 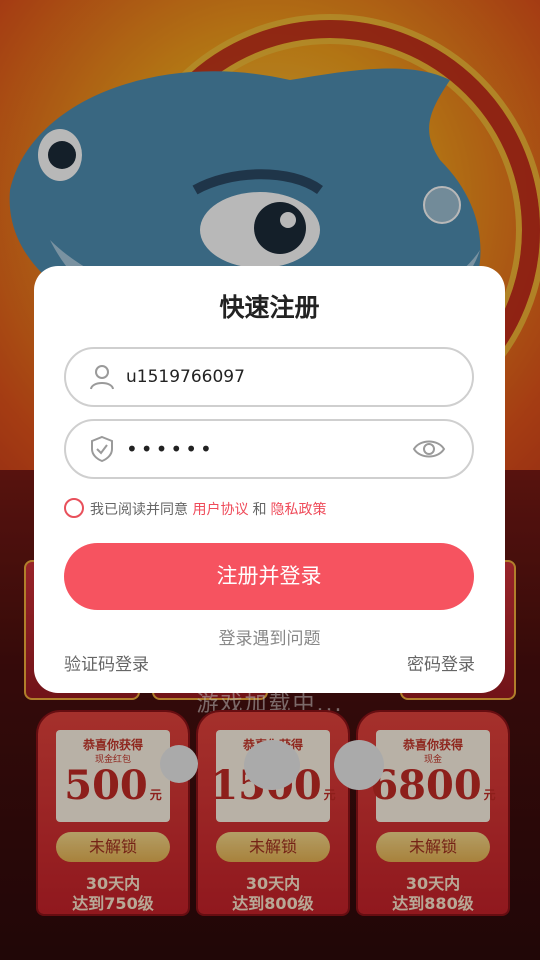 I want to click on password-value: ••••••, so click(x=170, y=449).